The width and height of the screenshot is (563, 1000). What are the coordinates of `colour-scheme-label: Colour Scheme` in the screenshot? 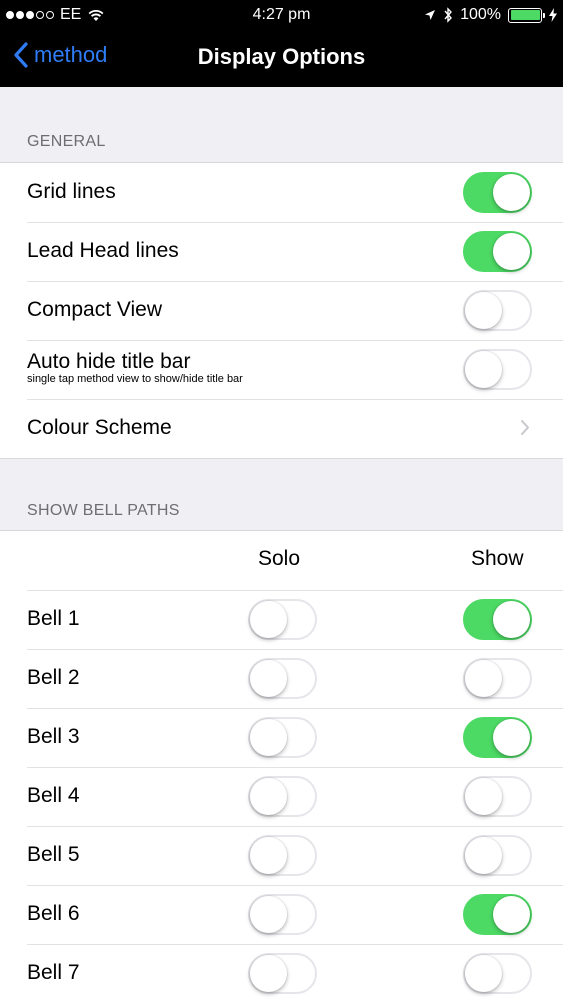 It's located at (99, 427).